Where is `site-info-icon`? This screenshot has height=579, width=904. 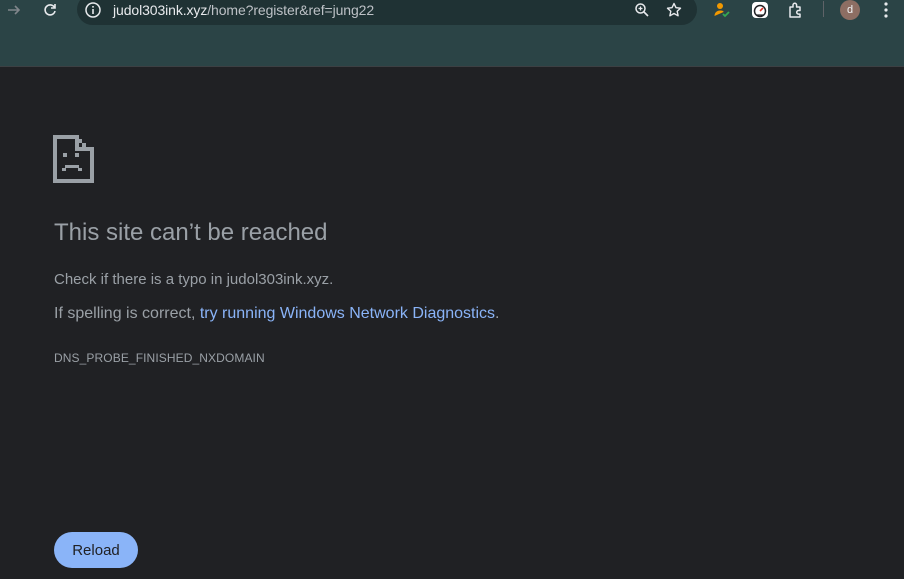
site-info-icon is located at coordinates (93, 10).